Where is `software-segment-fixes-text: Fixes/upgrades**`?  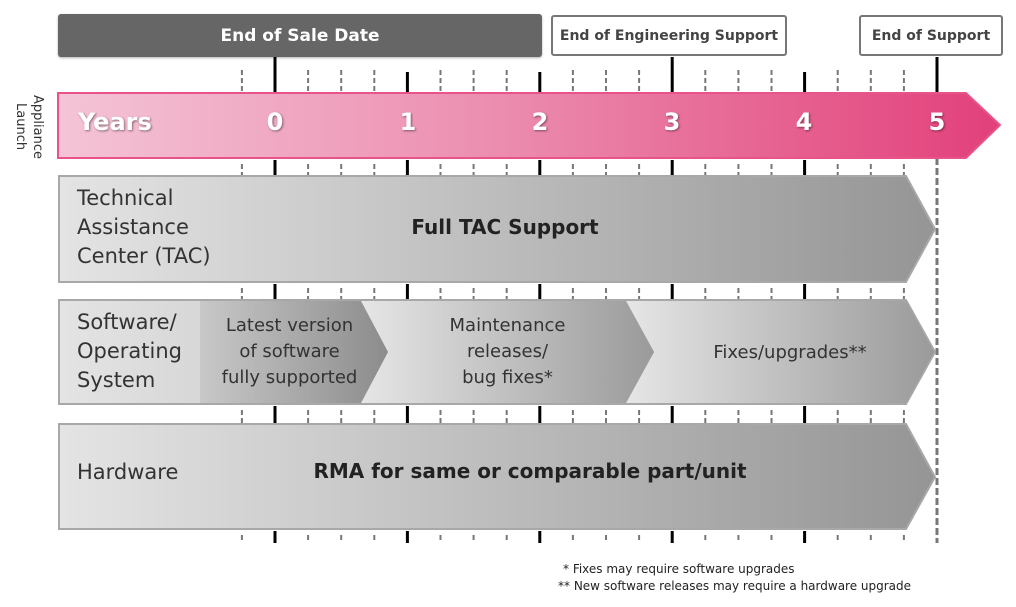 software-segment-fixes-text: Fixes/upgrades** is located at coordinates (790, 353).